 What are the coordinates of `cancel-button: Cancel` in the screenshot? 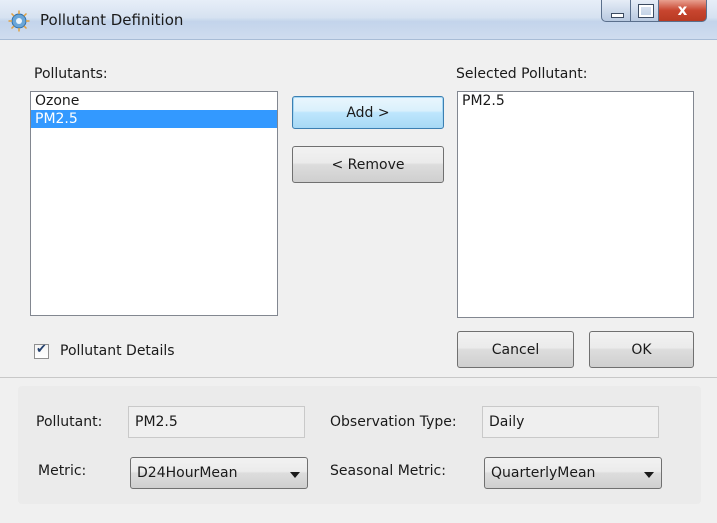 It's located at (515, 349).